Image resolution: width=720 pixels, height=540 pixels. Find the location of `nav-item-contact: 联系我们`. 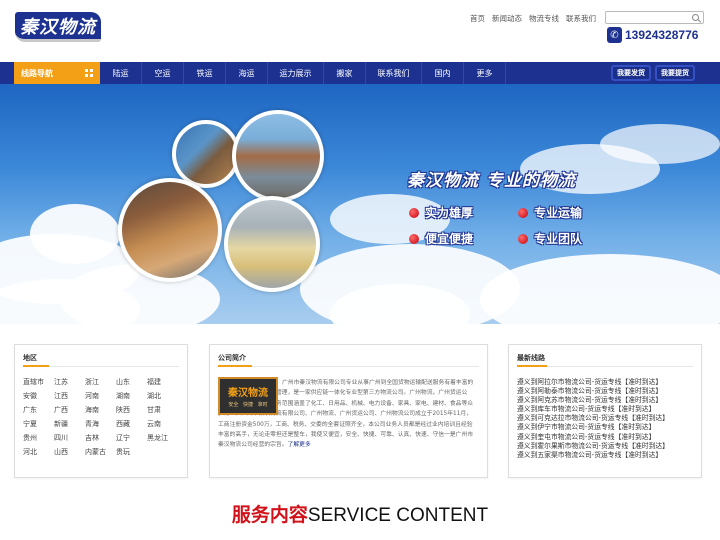

nav-item-contact: 联系我们 is located at coordinates (394, 73).